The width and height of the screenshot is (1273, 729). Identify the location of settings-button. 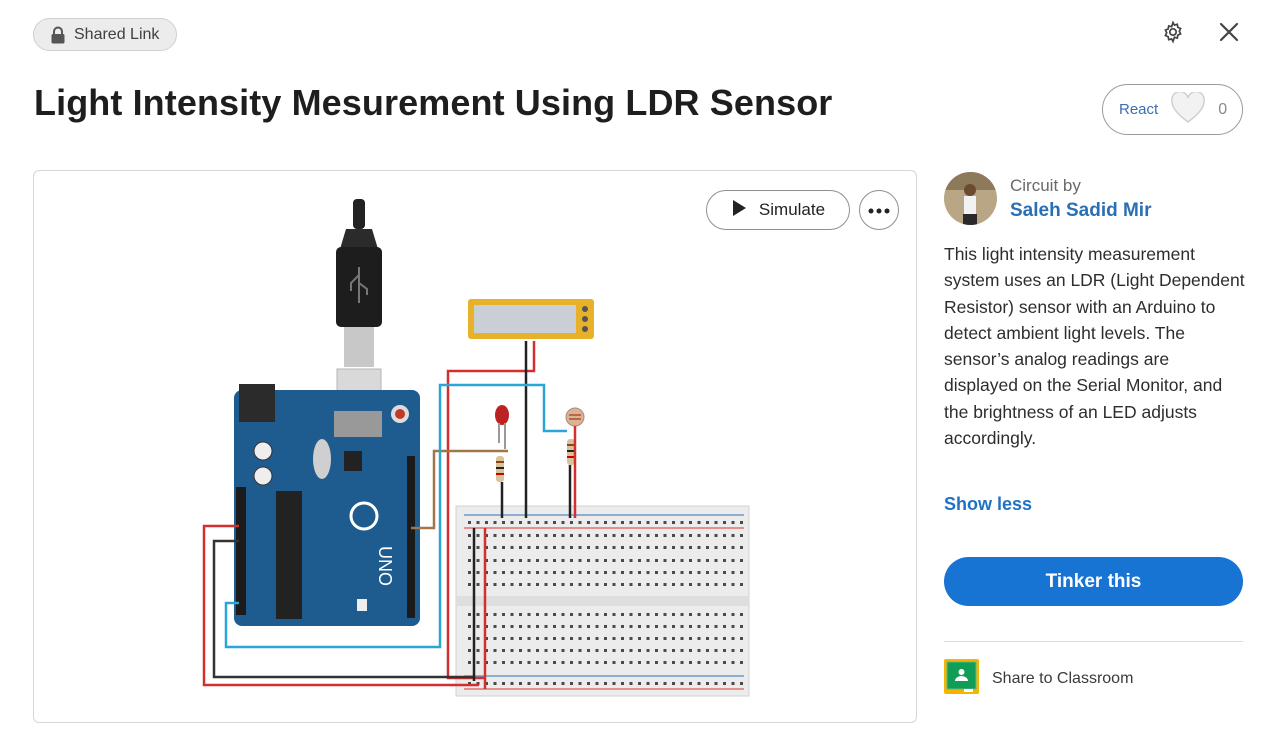
(1173, 33).